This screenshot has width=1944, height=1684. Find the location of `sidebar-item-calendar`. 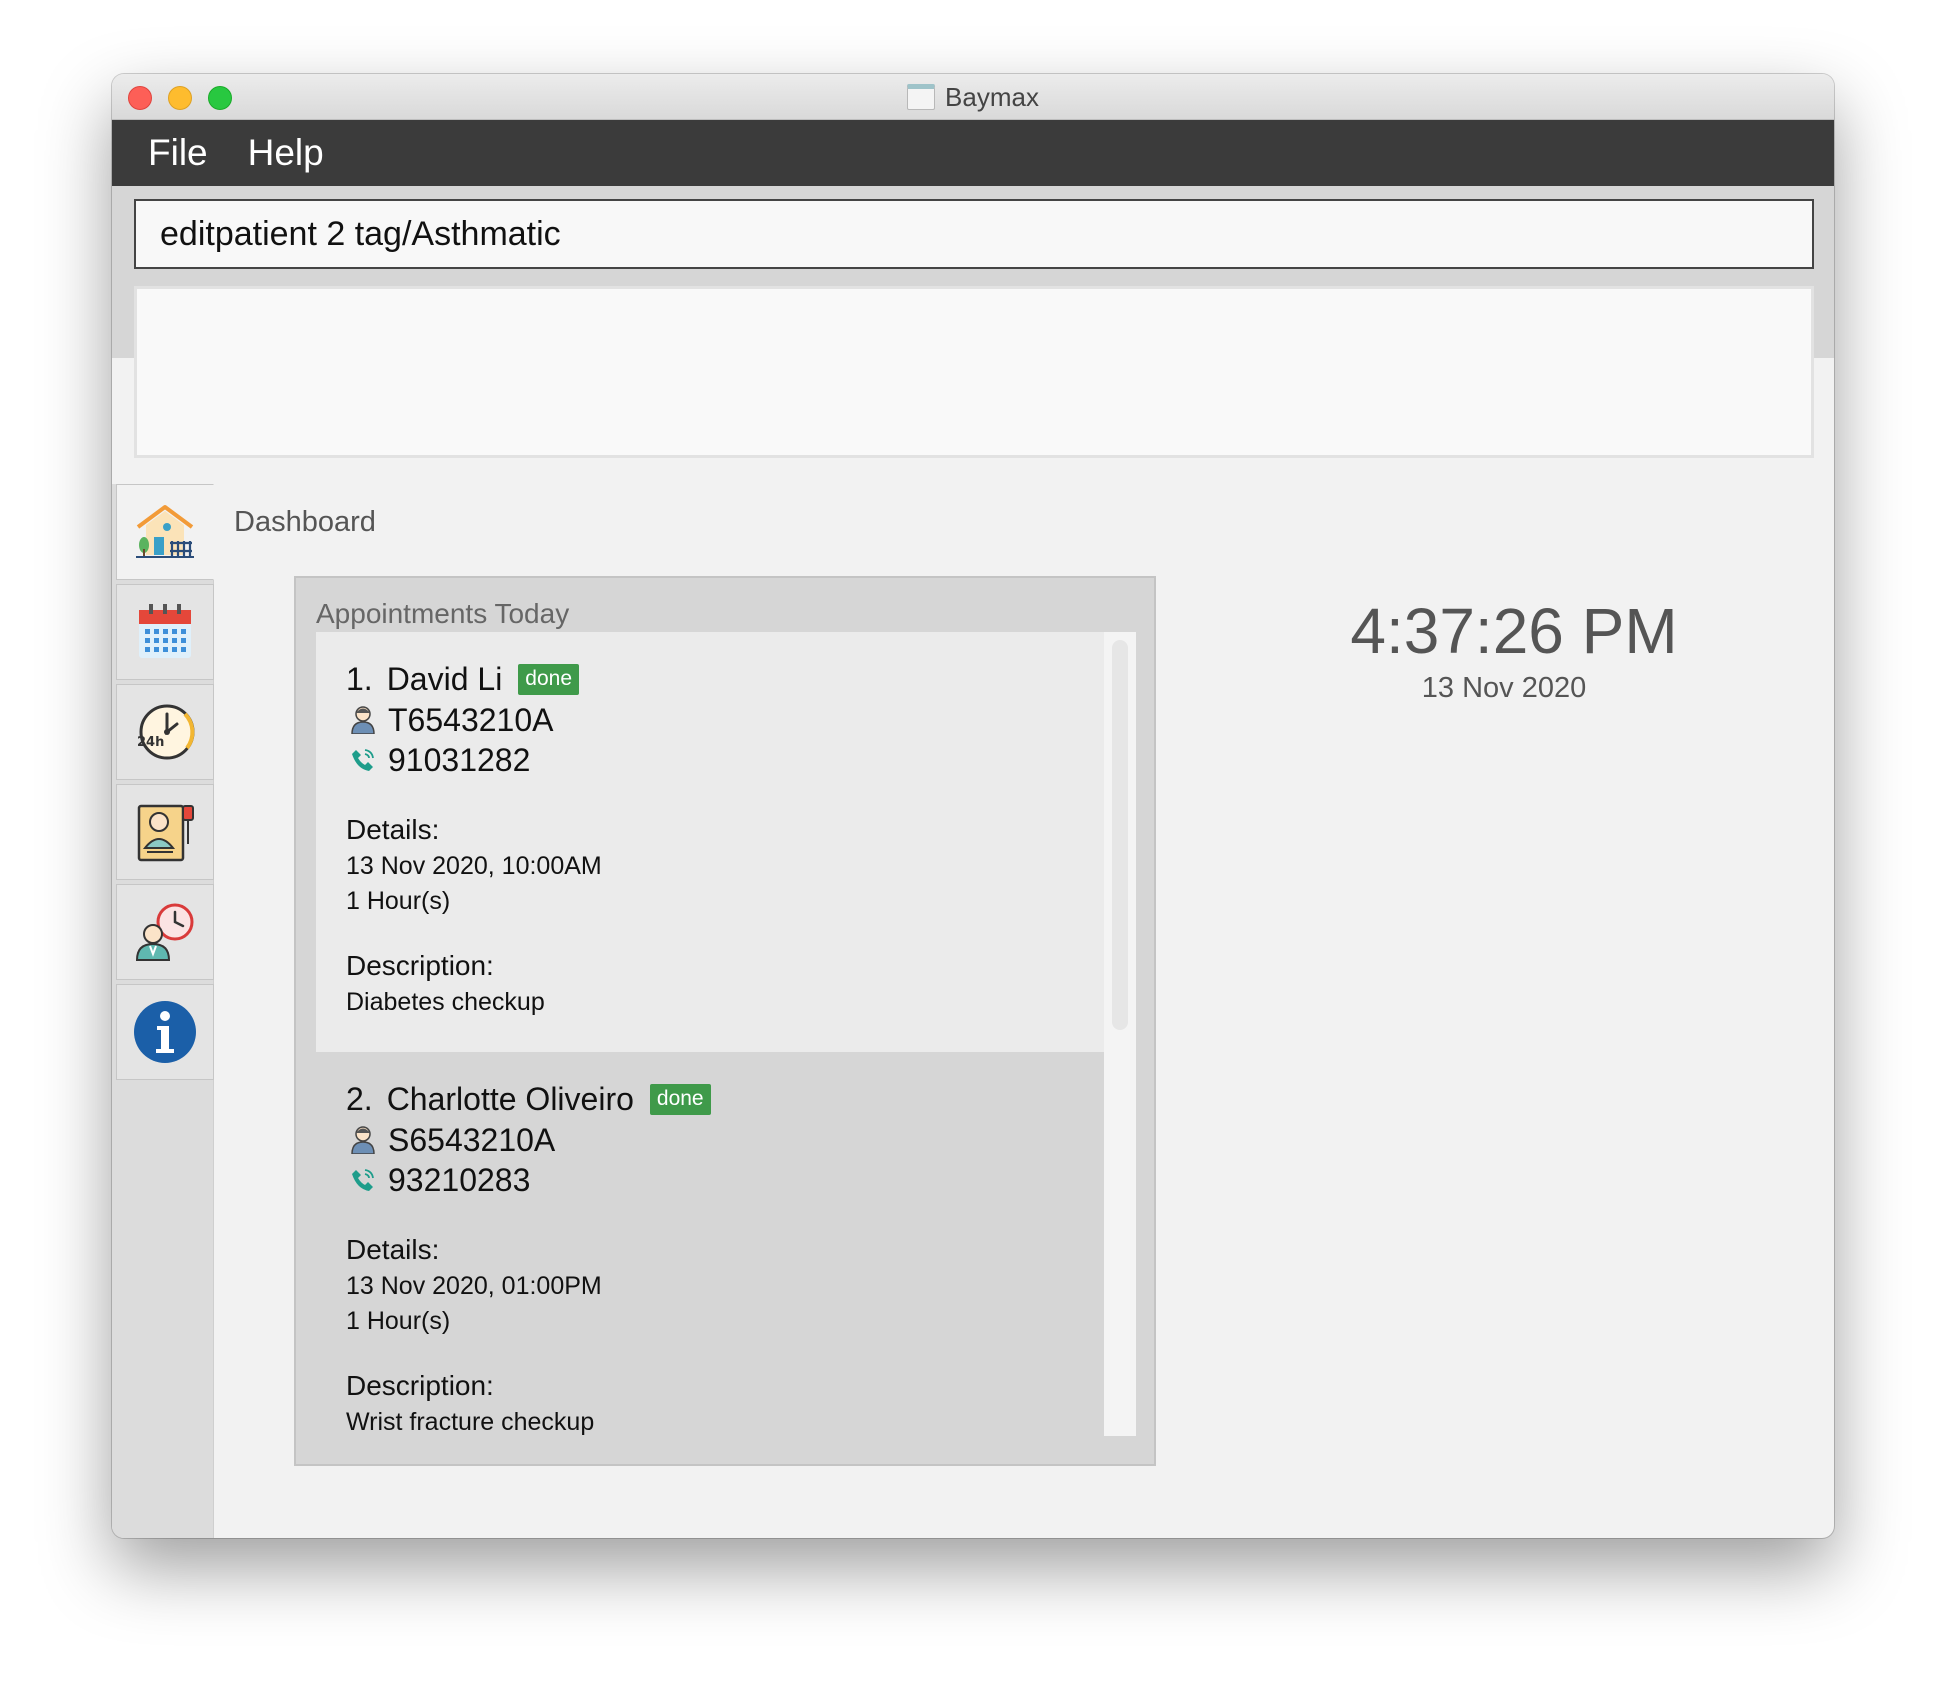

sidebar-item-calendar is located at coordinates (165, 632).